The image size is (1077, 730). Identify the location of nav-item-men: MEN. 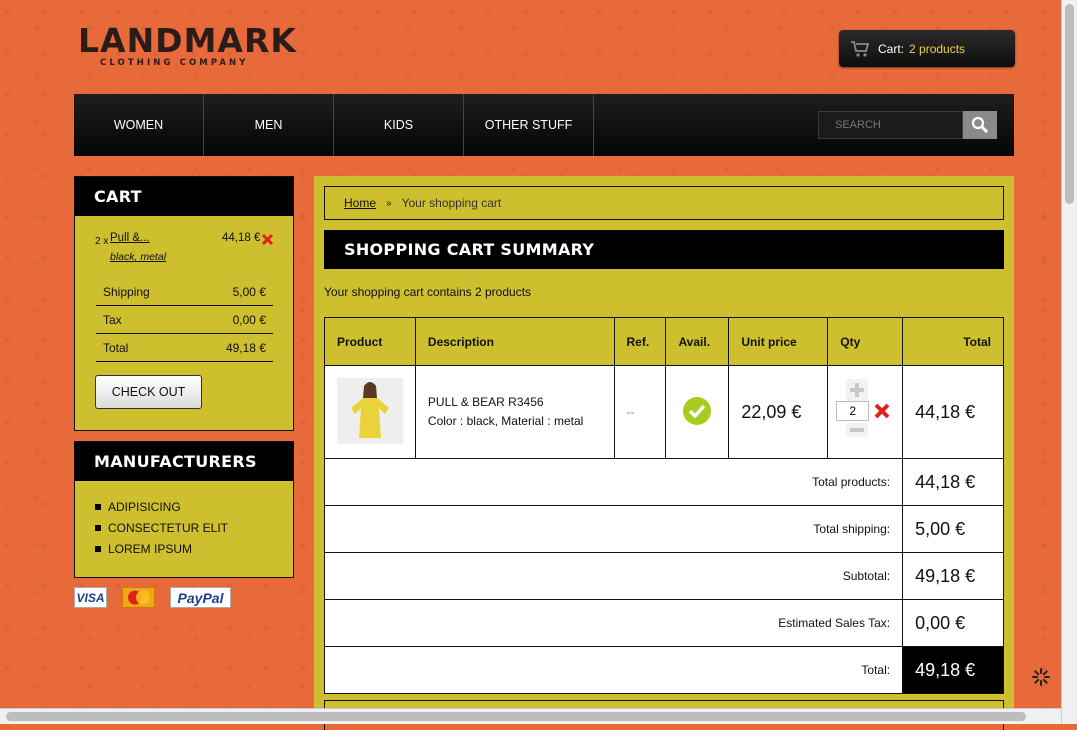
(269, 125).